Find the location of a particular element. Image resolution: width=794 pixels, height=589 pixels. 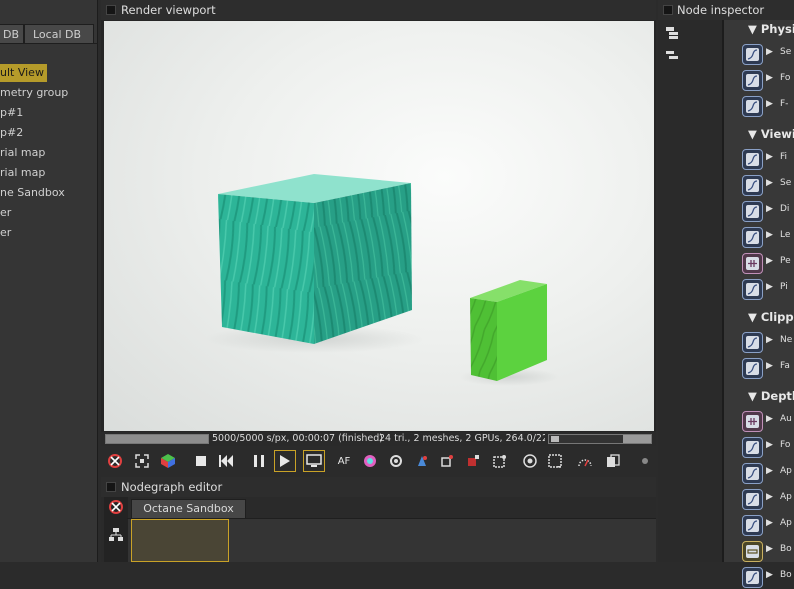

clear-icon is located at coordinates (115, 461).